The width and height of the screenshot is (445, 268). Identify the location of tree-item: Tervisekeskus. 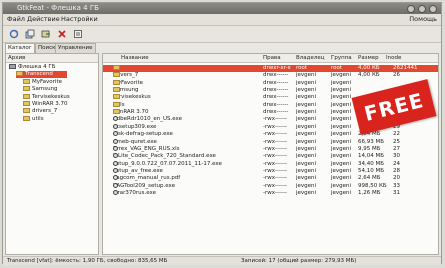
(46, 97).